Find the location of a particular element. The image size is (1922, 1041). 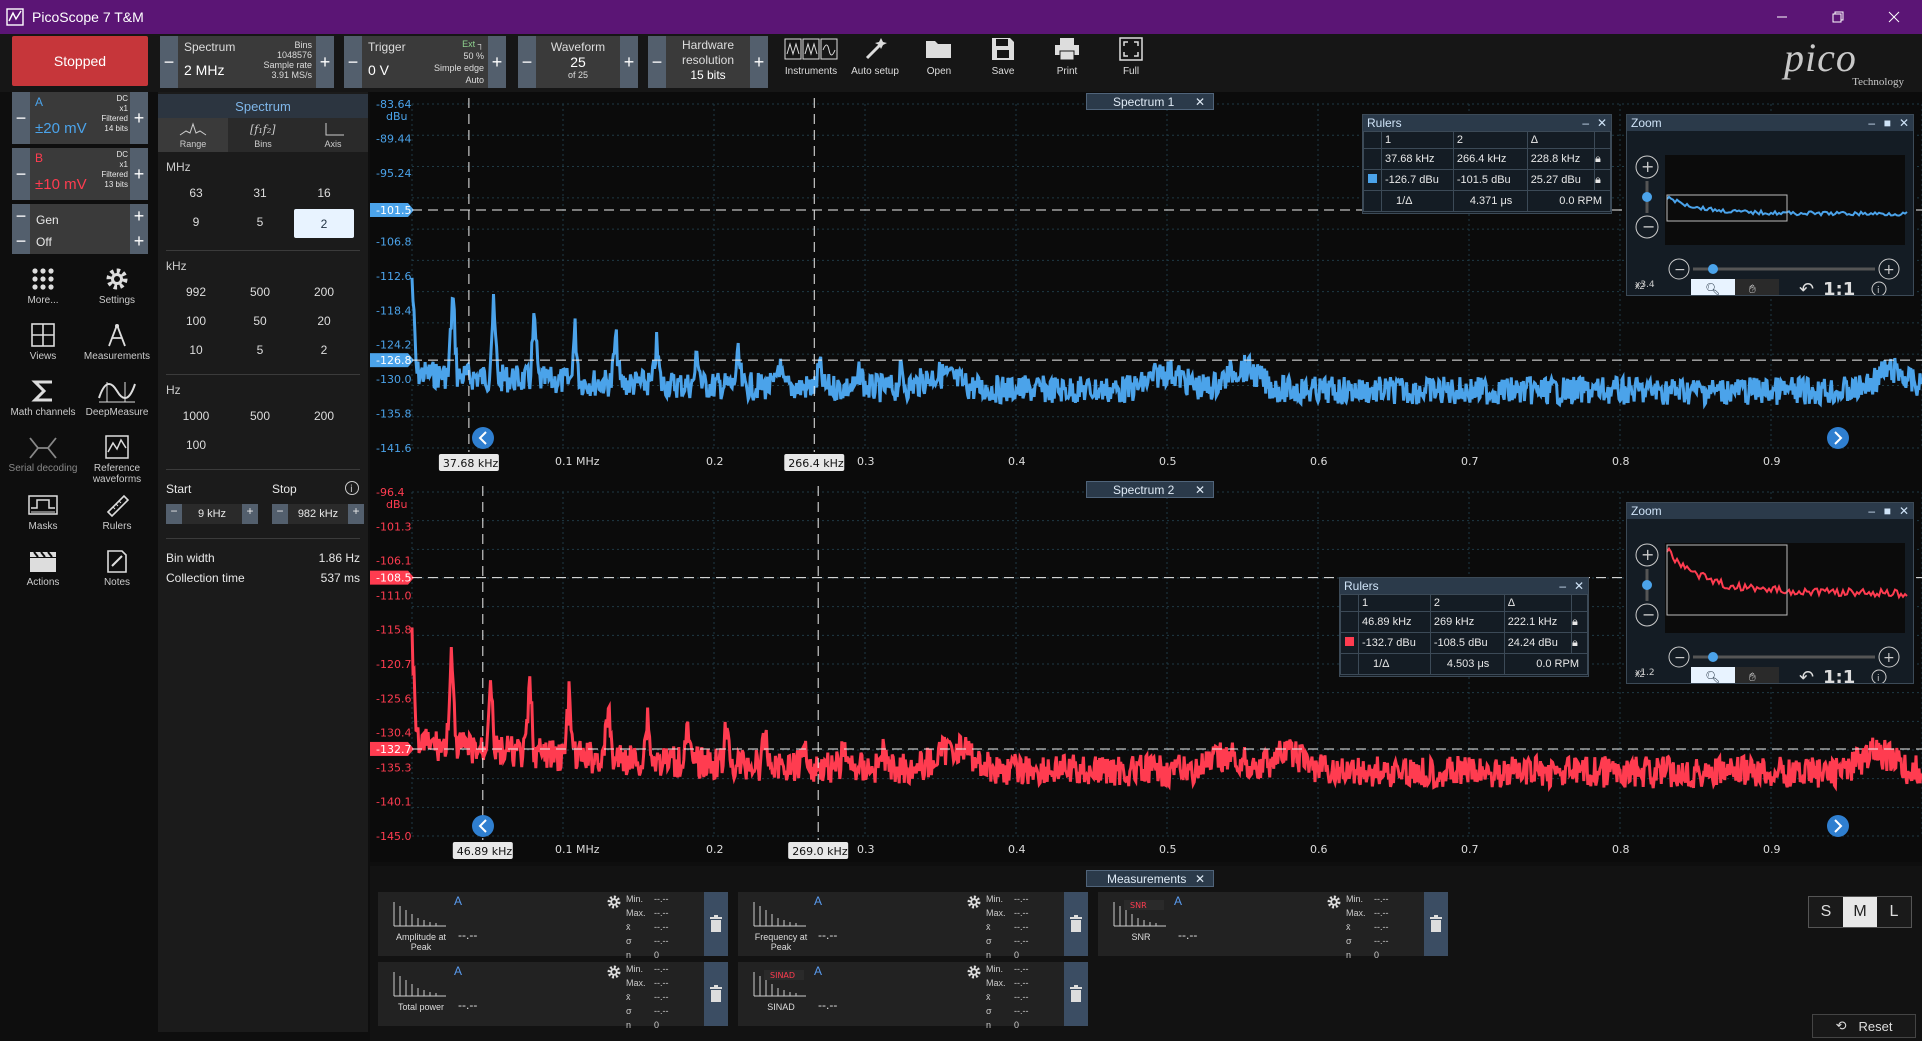

measurements-tab: Measurements ✕ is located at coordinates (1150, 878).